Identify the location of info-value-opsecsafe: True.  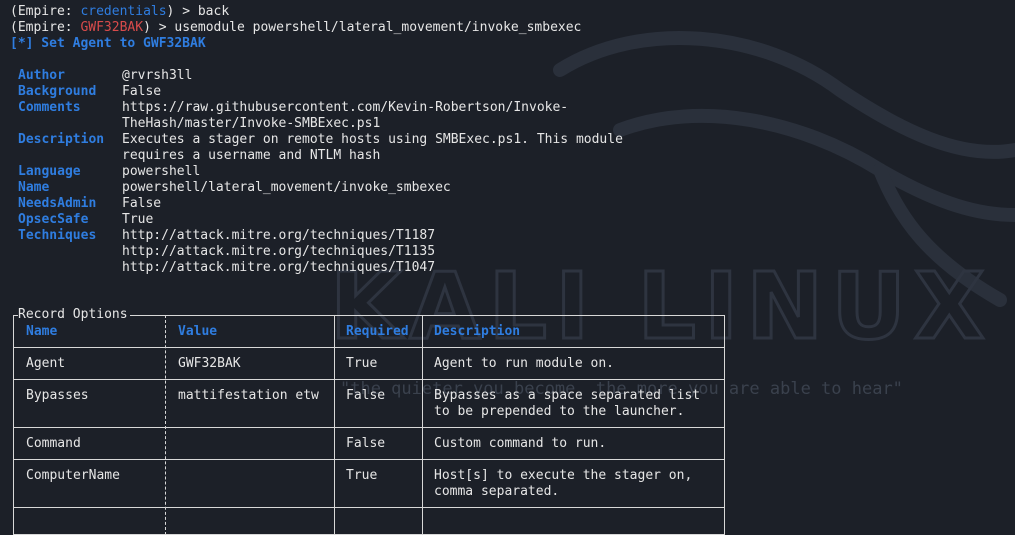
(138, 219).